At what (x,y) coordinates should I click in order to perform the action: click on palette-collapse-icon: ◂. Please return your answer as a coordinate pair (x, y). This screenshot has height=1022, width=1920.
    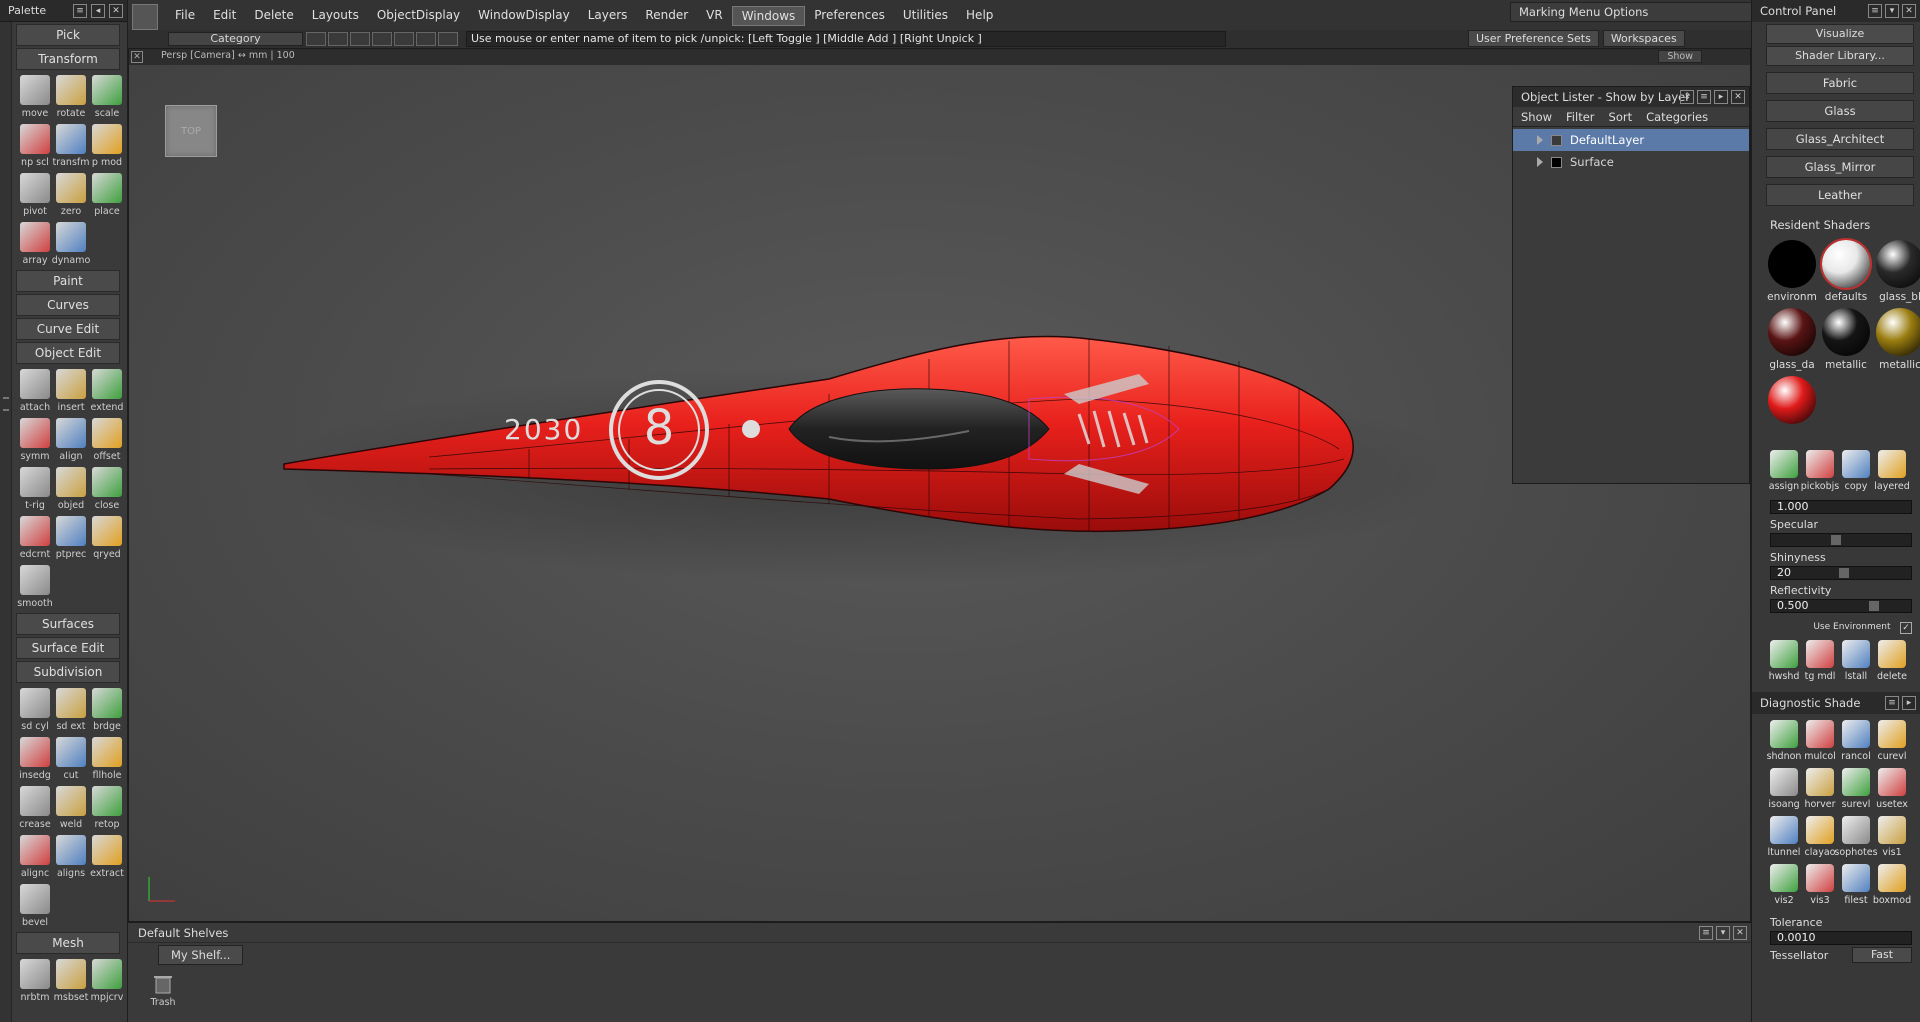
    Looking at the image, I should click on (98, 10).